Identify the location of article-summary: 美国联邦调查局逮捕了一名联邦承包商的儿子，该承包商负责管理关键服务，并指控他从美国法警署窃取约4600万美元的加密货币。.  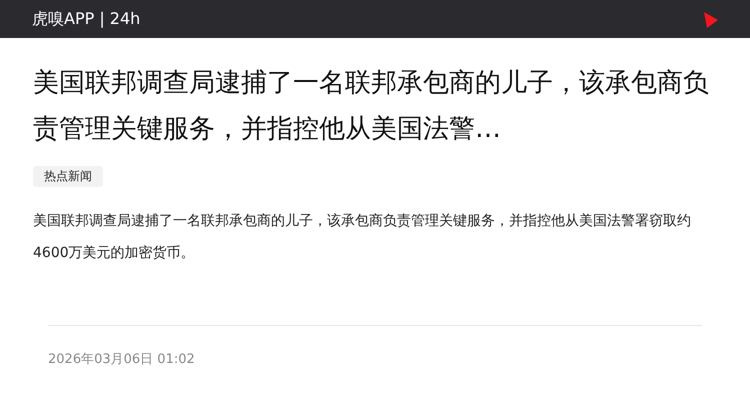
(362, 237).